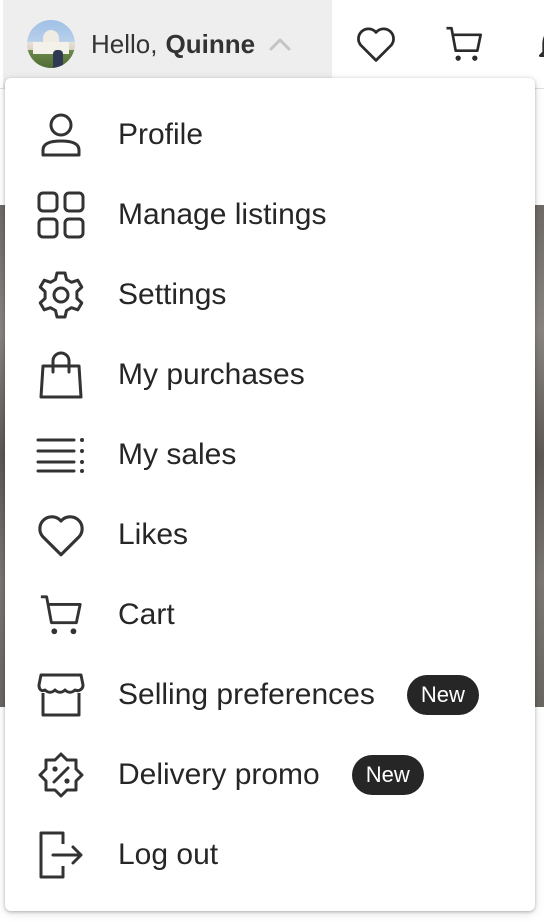 Image resolution: width=544 pixels, height=922 pixels. What do you see at coordinates (61, 455) in the screenshot?
I see `list-icon` at bounding box center [61, 455].